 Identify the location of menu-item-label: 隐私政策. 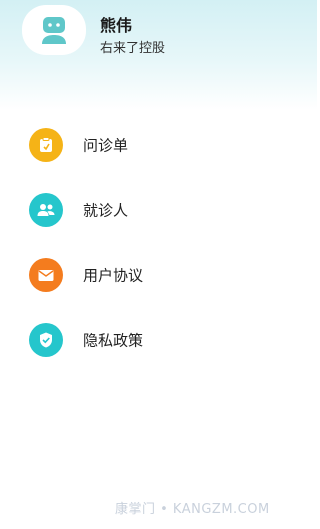
(113, 340).